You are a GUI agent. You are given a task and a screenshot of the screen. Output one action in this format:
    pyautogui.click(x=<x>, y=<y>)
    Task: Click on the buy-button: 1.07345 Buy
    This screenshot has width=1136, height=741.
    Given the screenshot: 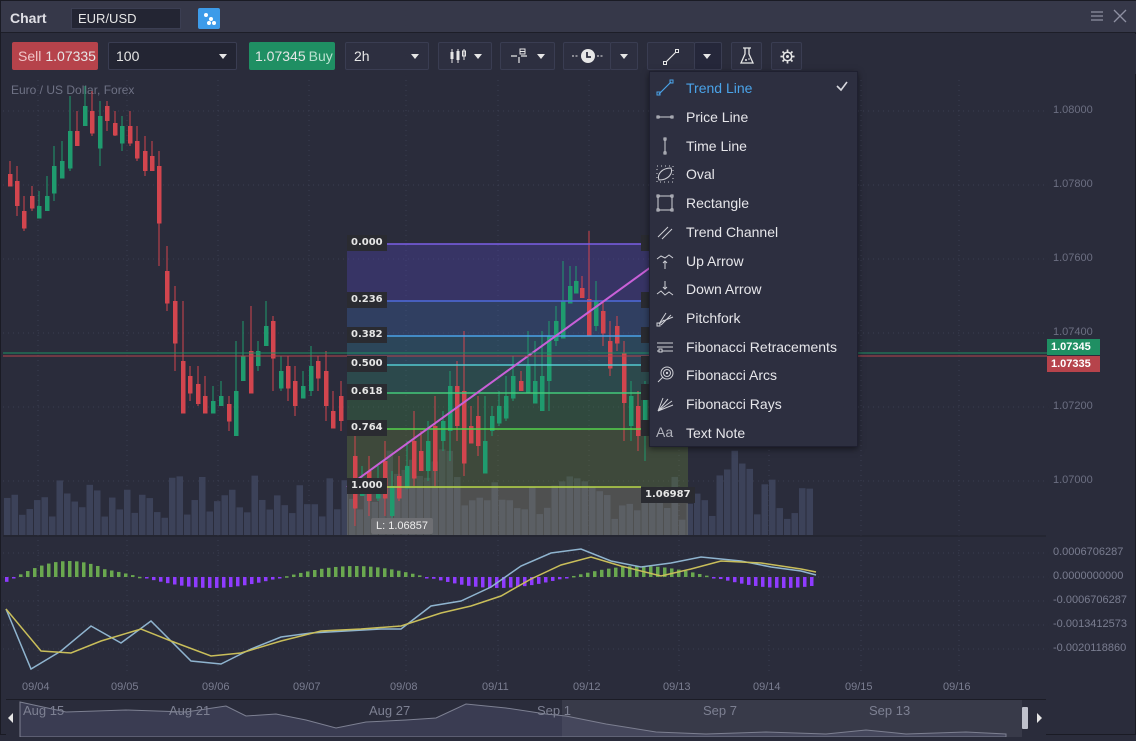 What is the action you would take?
    pyautogui.click(x=292, y=56)
    